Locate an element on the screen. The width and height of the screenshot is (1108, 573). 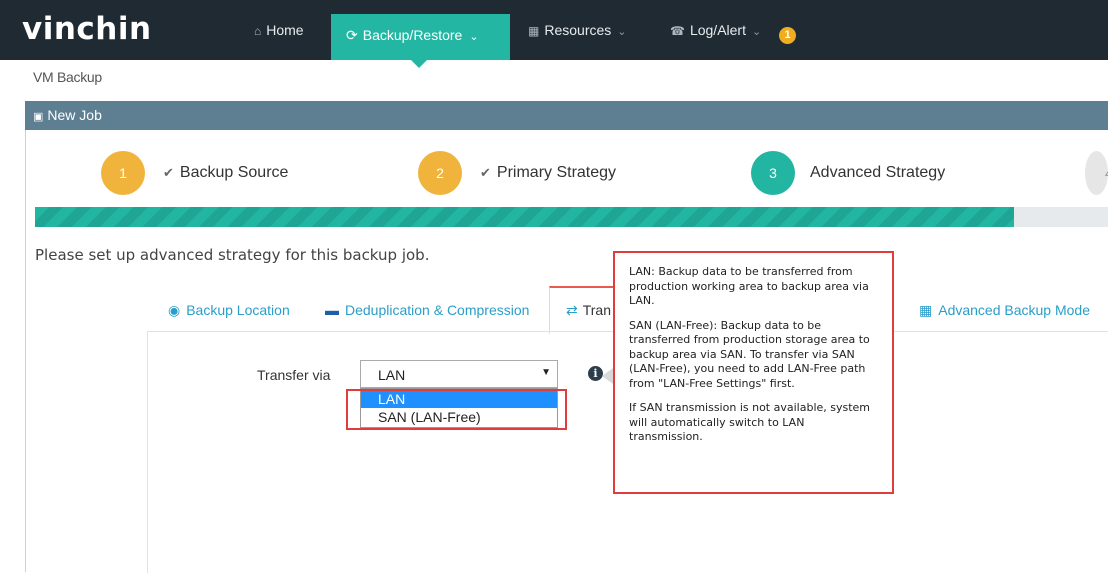
nav-resources: ▦ Resources ⌄ is located at coordinates (577, 30).